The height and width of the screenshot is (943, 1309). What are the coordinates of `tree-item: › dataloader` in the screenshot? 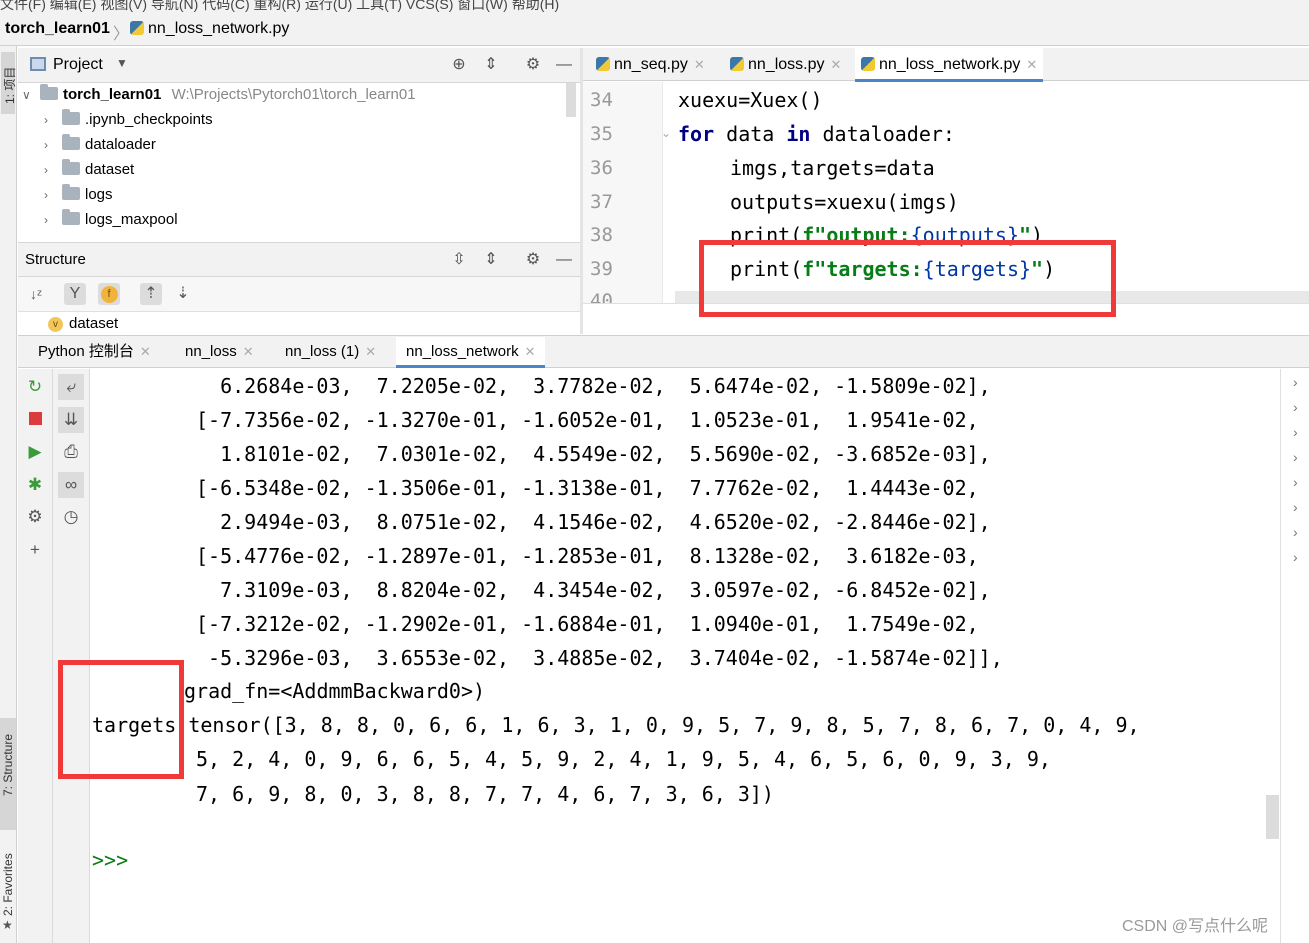 It's located at (100, 145).